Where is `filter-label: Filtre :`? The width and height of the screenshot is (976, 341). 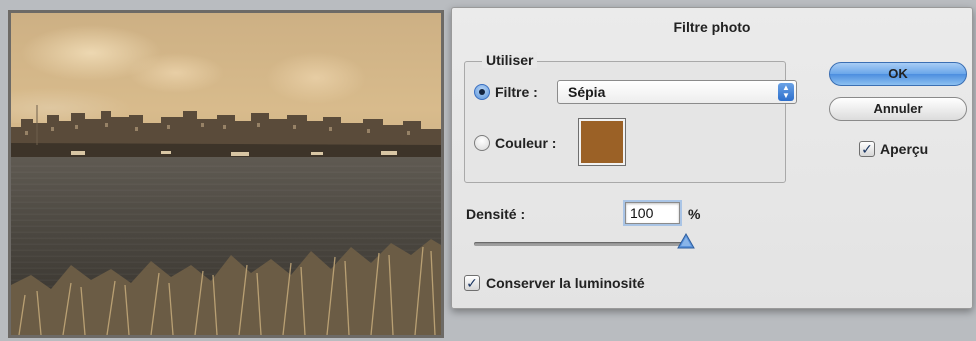 filter-label: Filtre : is located at coordinates (516, 92).